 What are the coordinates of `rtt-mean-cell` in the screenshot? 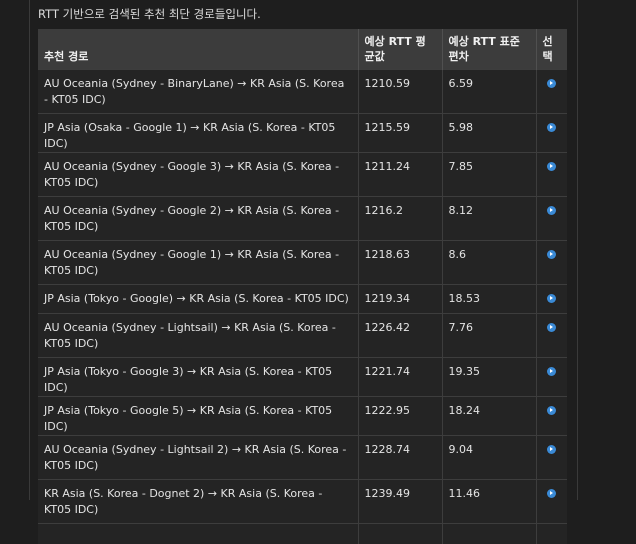 It's located at (400, 533).